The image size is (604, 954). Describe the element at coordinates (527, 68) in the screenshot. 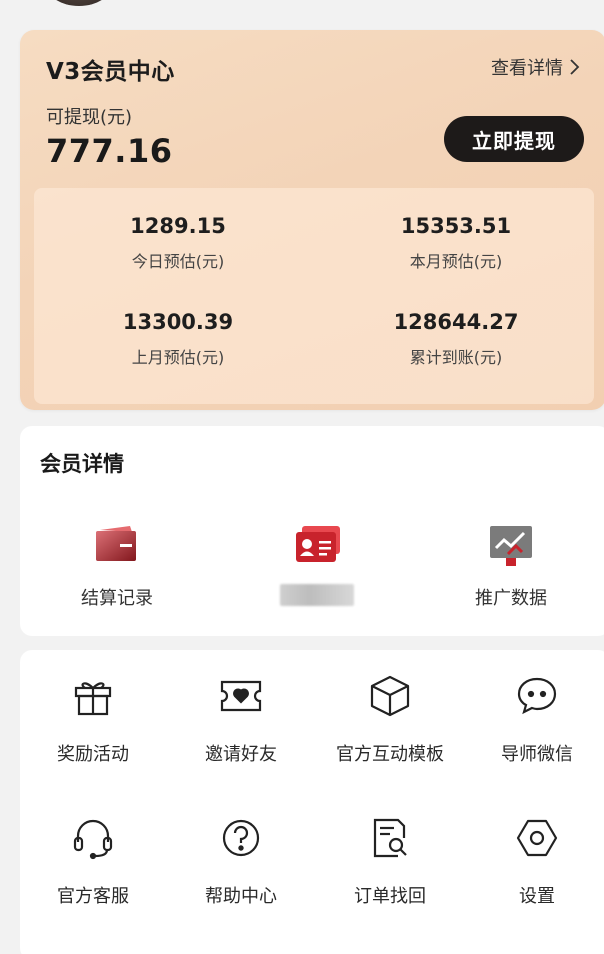

I see `view-details-label: 查看详情` at that location.